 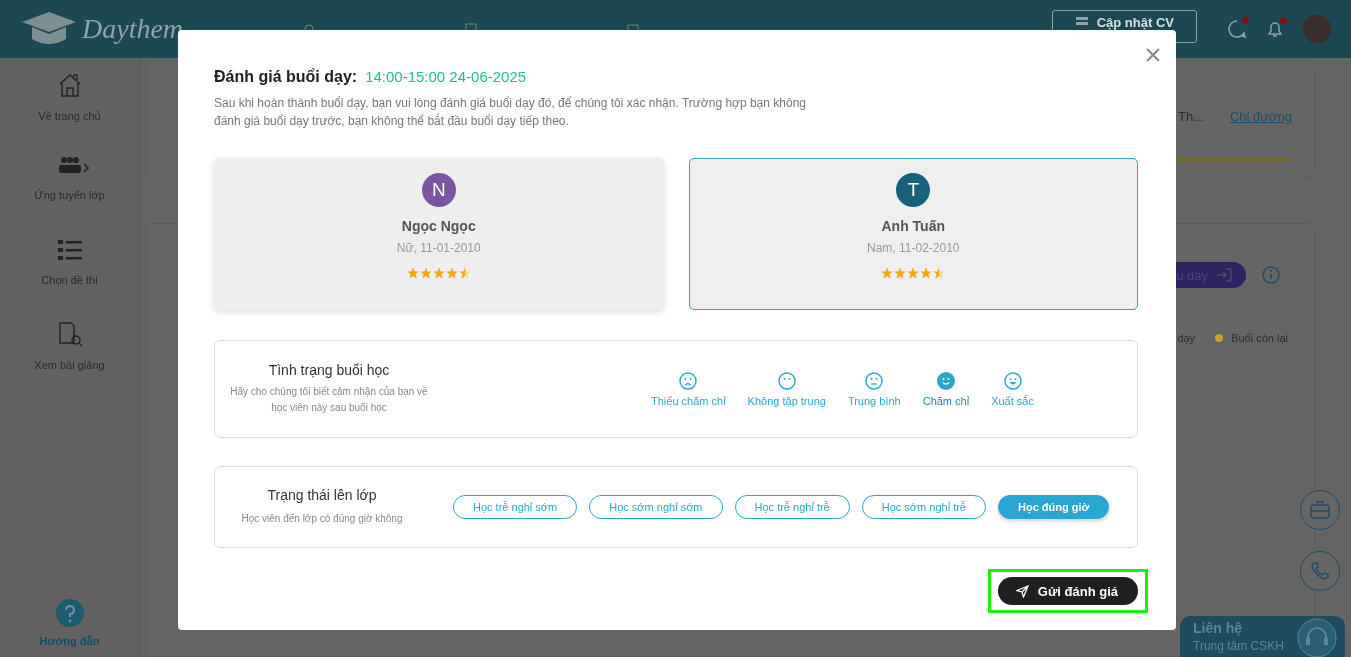 What do you see at coordinates (1317, 637) in the screenshot?
I see `headset-icon` at bounding box center [1317, 637].